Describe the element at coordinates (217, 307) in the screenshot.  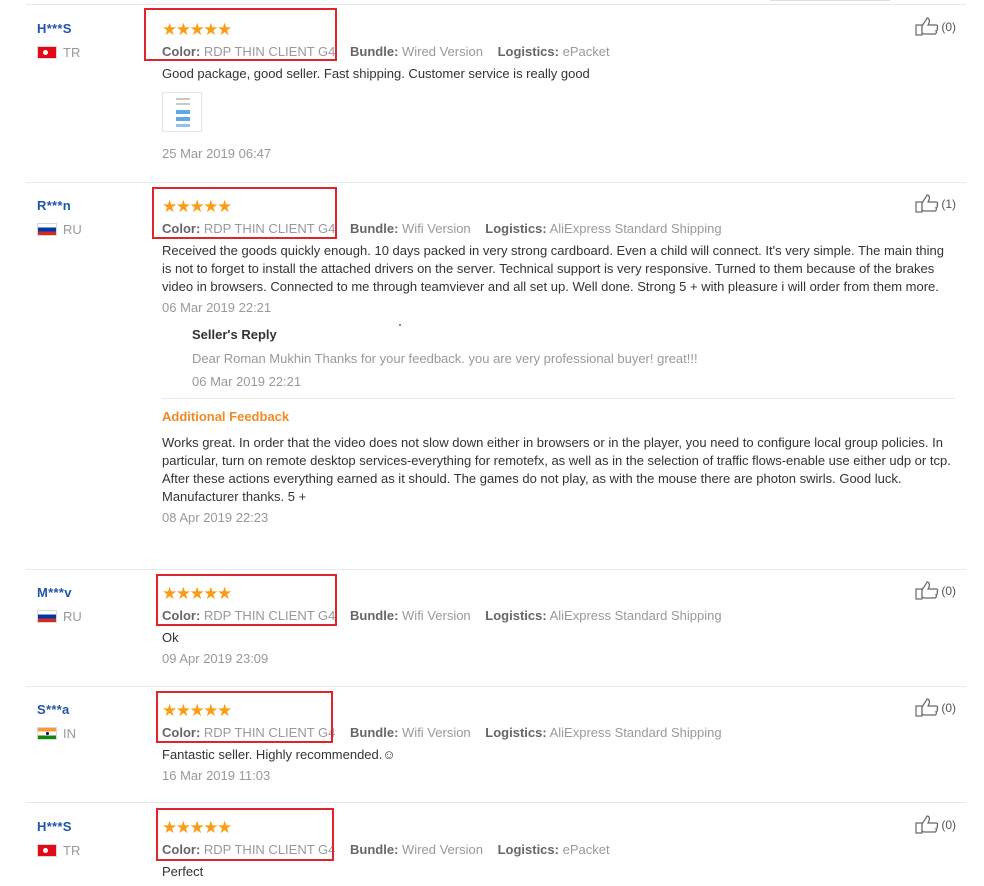
I see `review-date: 06 Mar 2019 22:21` at that location.